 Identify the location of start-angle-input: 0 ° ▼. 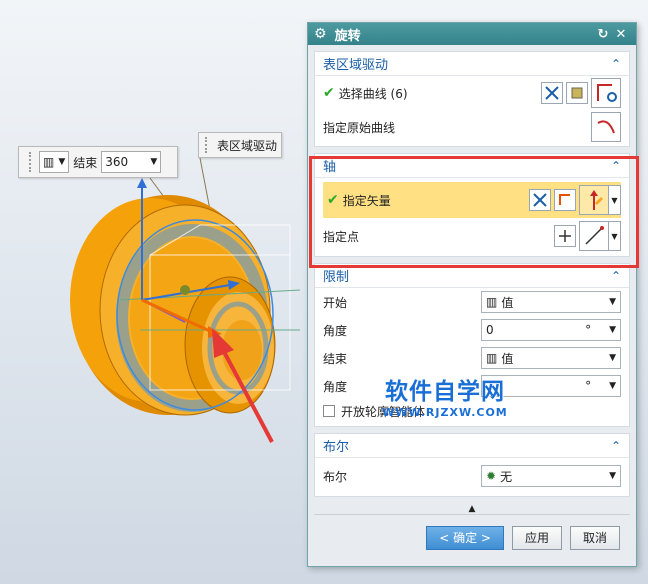
(551, 330).